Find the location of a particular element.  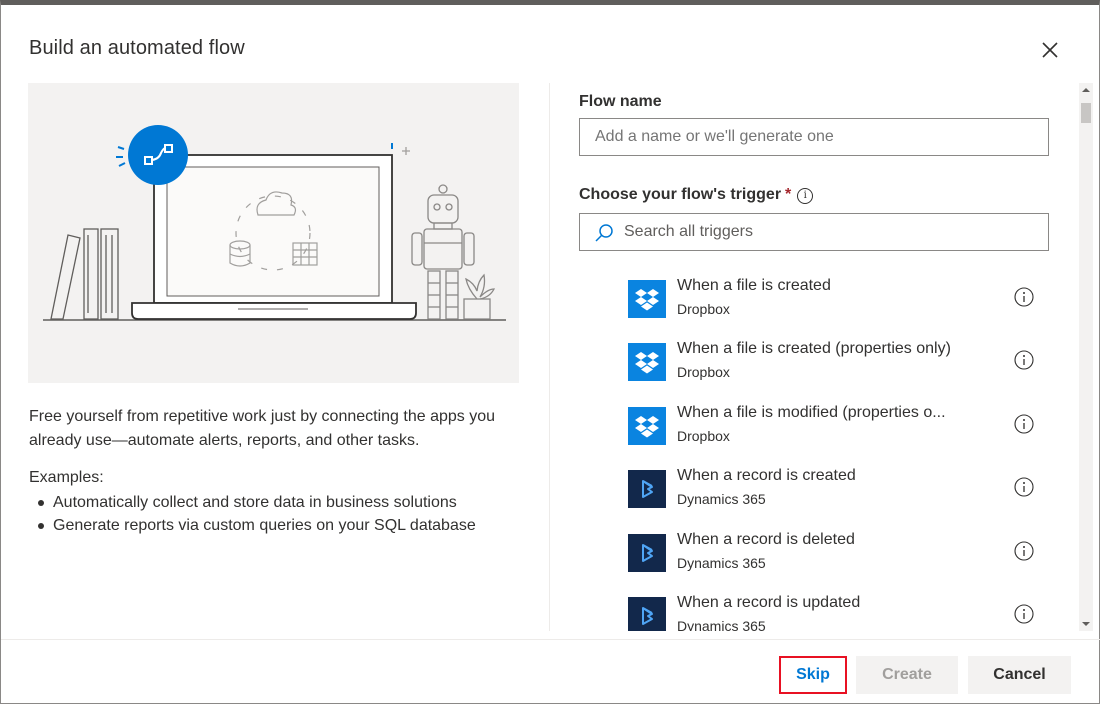

dialog-title: Build an automated flow is located at coordinates (137, 48).